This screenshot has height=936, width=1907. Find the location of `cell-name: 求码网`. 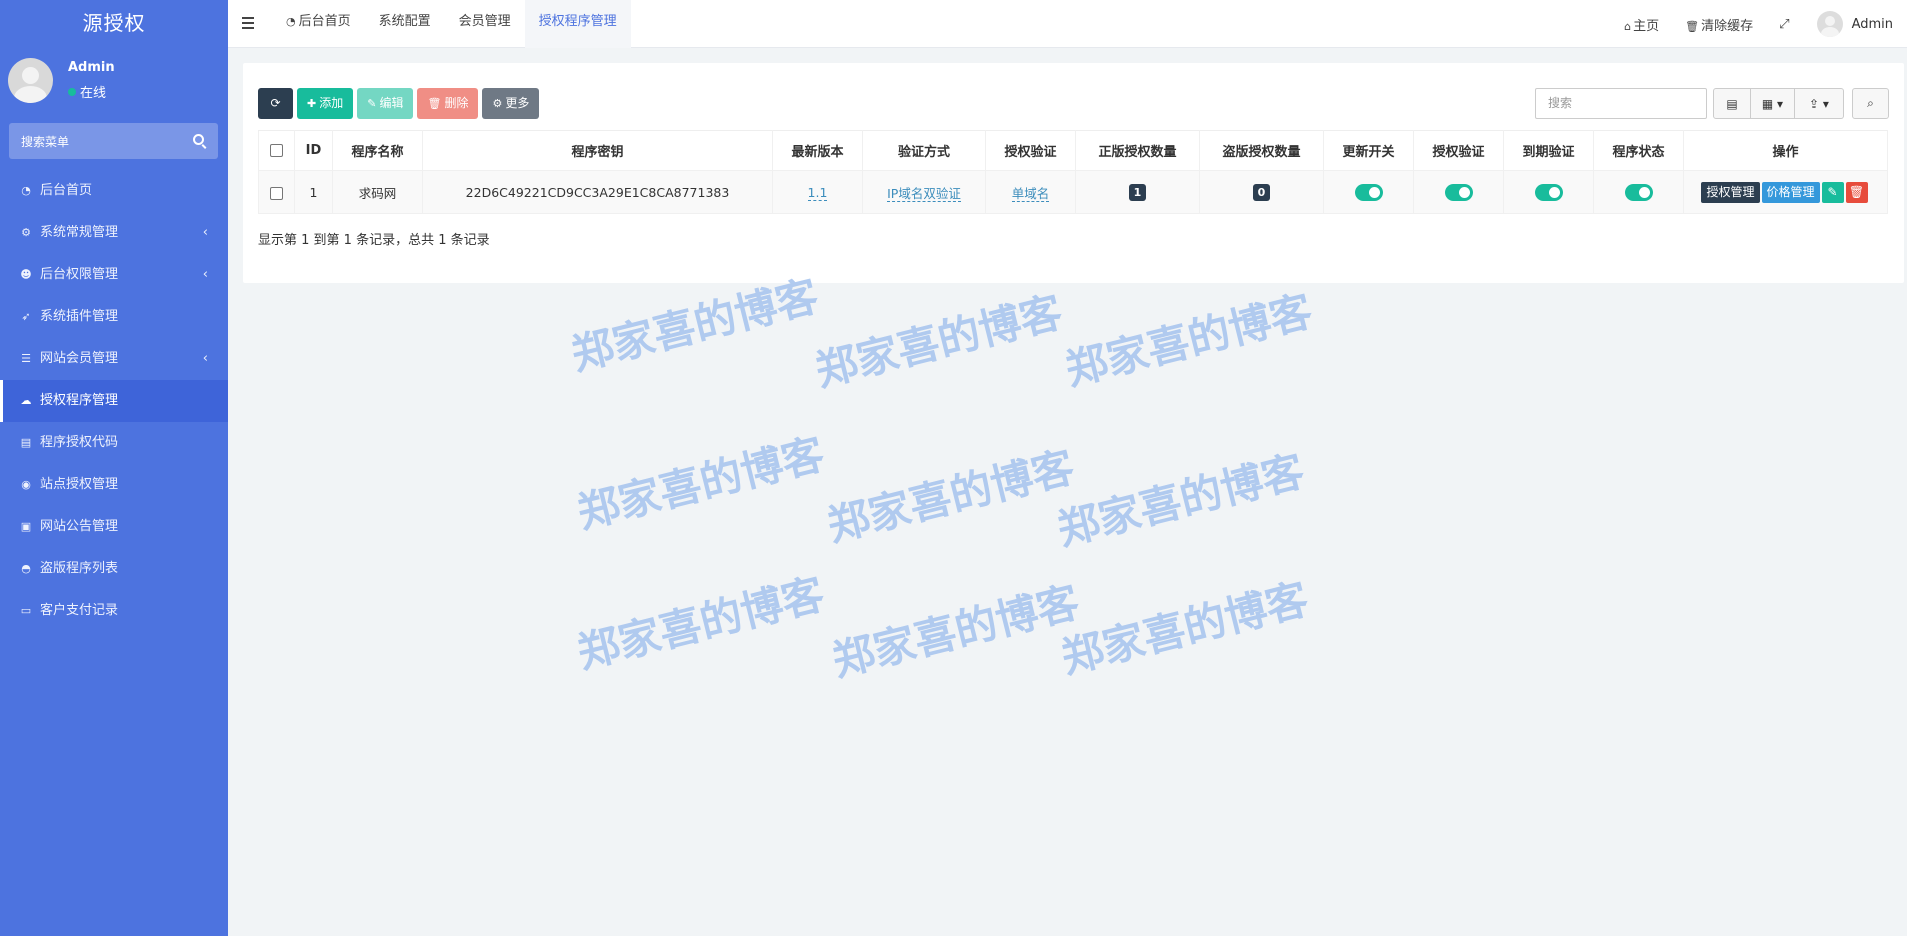

cell-name: 求码网 is located at coordinates (377, 192).